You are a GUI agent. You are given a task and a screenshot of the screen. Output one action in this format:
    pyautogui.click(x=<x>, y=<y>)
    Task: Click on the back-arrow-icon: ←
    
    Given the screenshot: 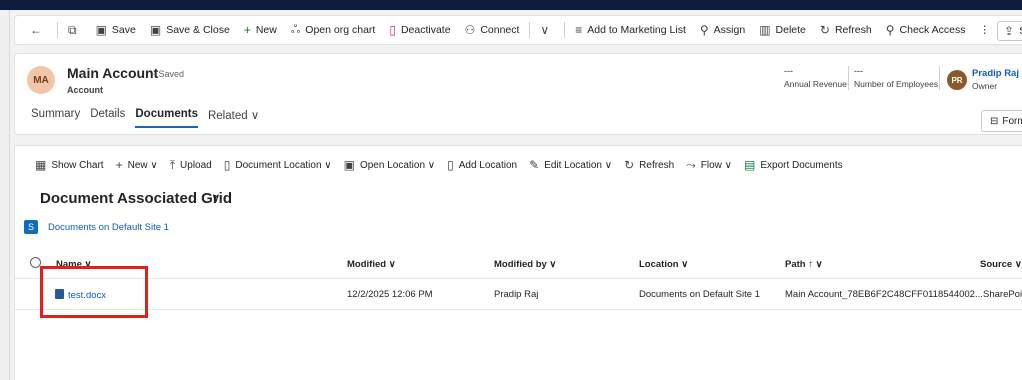 What is the action you would take?
    pyautogui.click(x=36, y=30)
    